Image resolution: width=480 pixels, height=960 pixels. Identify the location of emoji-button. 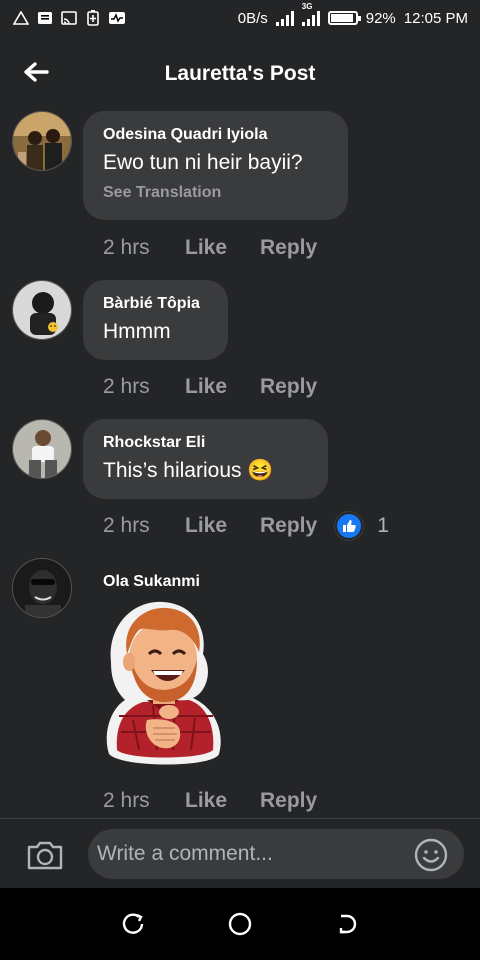
(431, 855).